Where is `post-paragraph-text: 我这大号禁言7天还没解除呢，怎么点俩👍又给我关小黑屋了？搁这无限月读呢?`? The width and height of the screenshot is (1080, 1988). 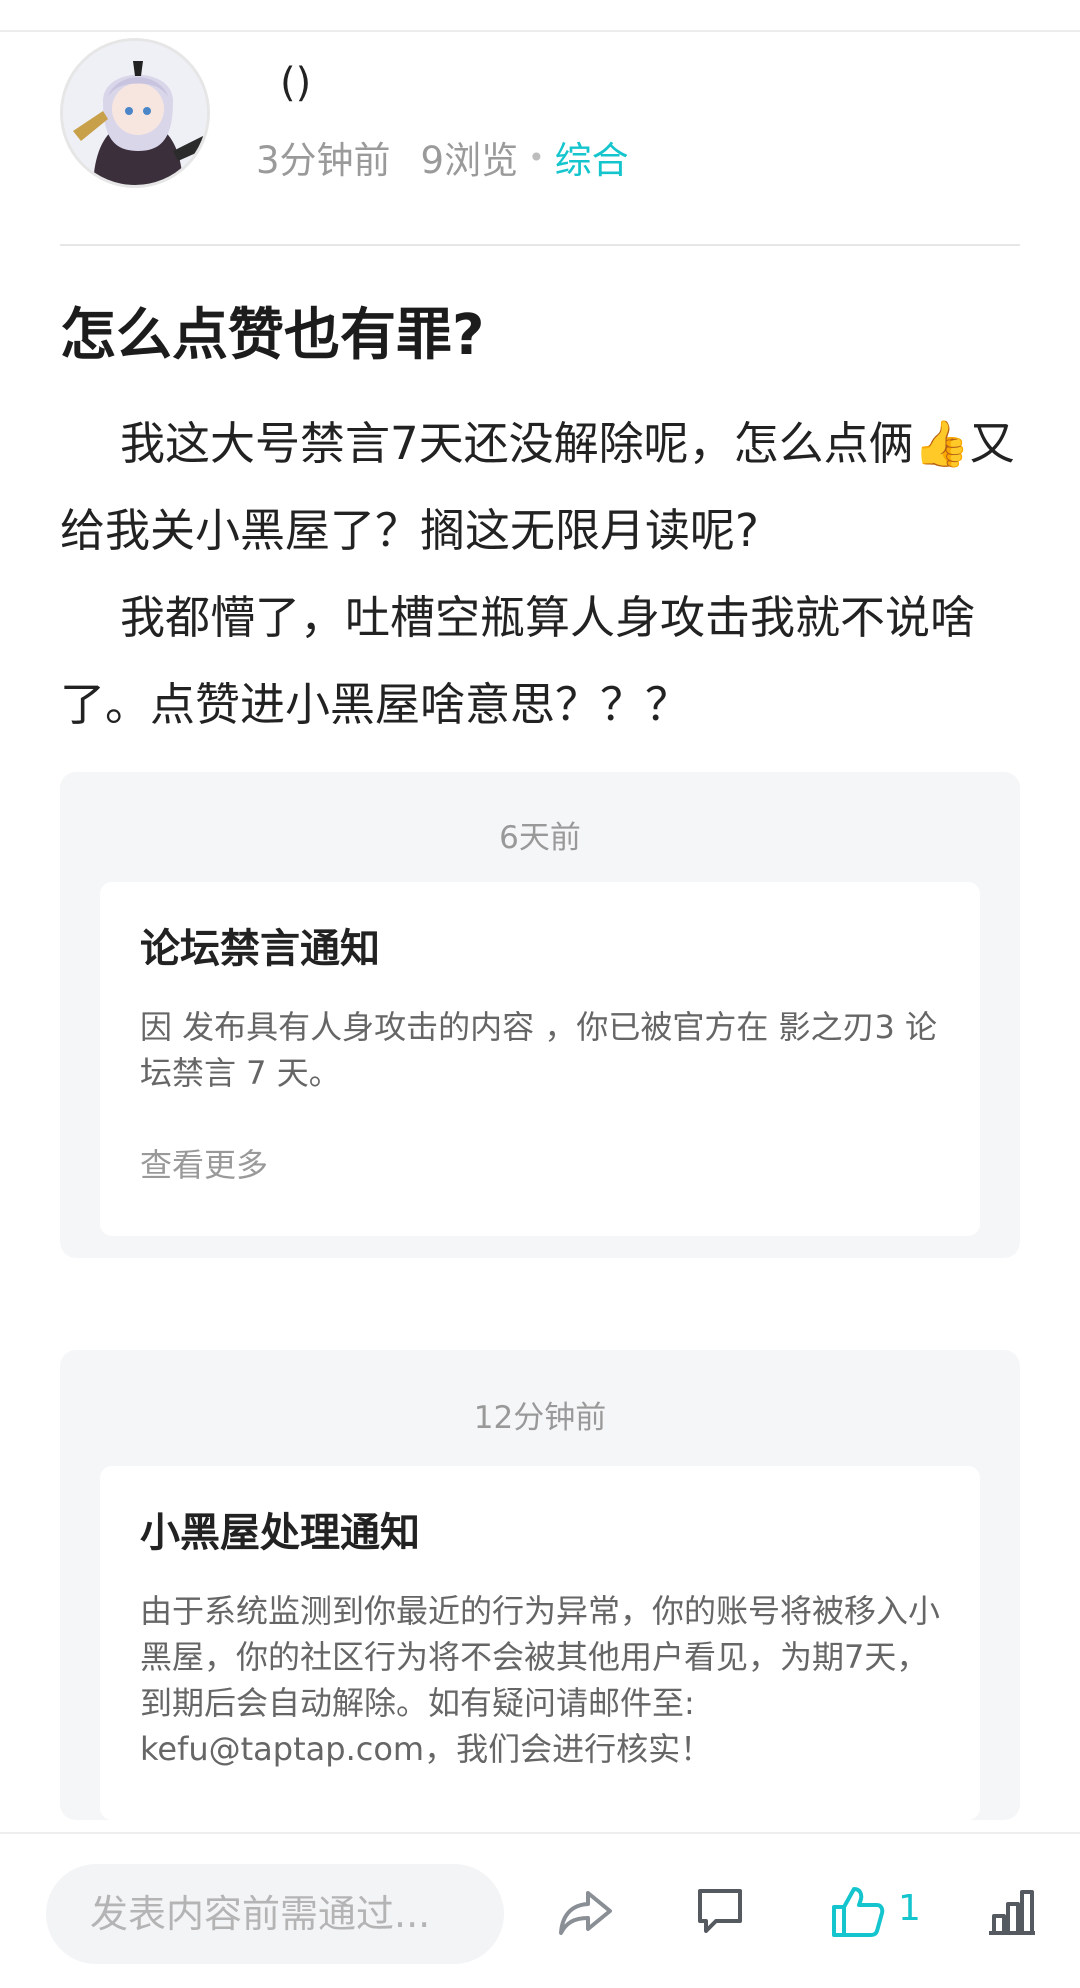
post-paragraph-text: 我这大号禁言7天还没解除呢，怎么点俩👍又给我关小黑屋了？搁这无限月读呢? is located at coordinates (537, 487).